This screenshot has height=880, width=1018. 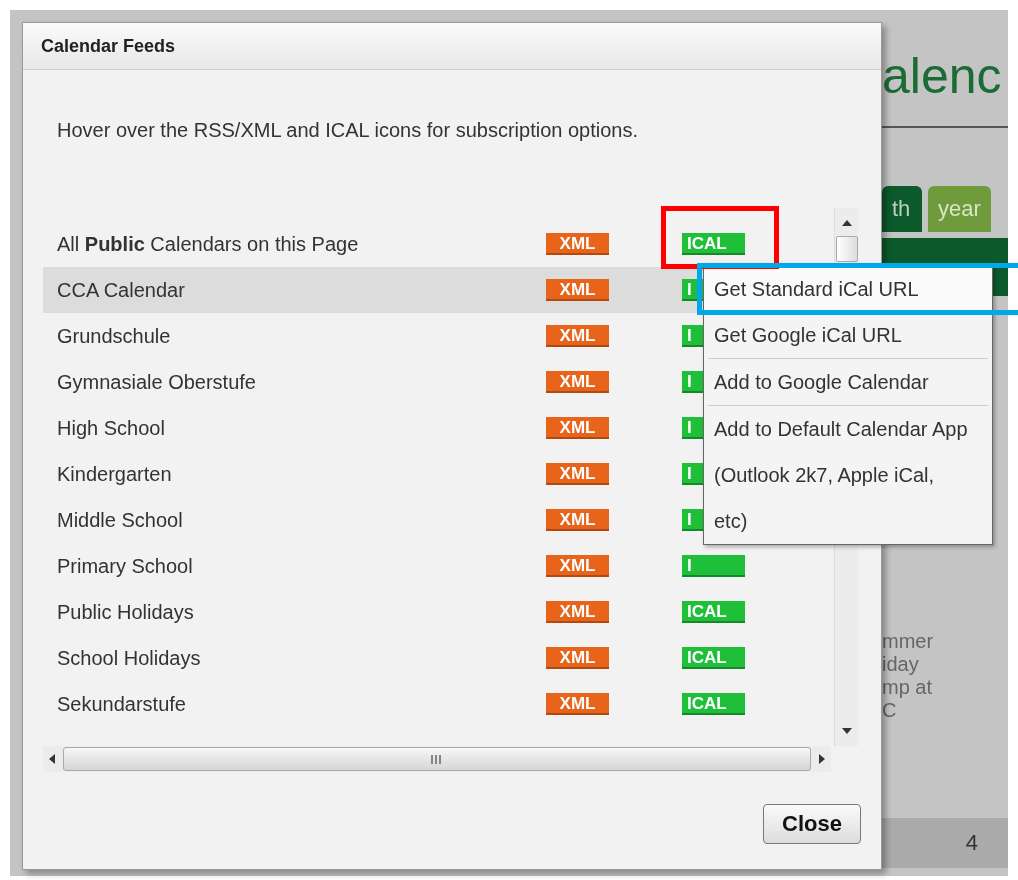 What do you see at coordinates (348, 130) in the screenshot?
I see `intro-text: Hover over the RSS/XML and ICAL icons for subscription options.` at bounding box center [348, 130].